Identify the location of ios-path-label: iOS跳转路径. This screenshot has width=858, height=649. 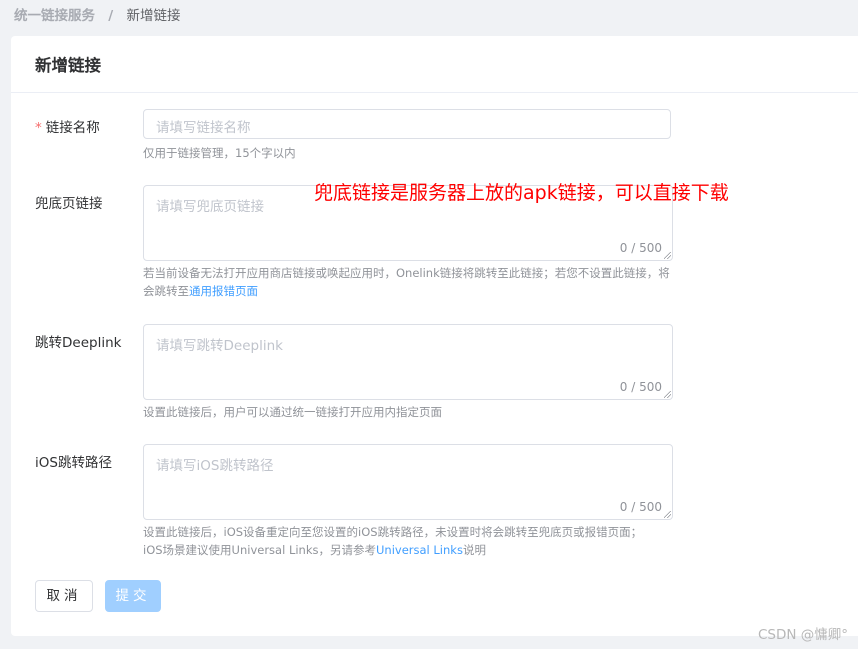
(73, 463).